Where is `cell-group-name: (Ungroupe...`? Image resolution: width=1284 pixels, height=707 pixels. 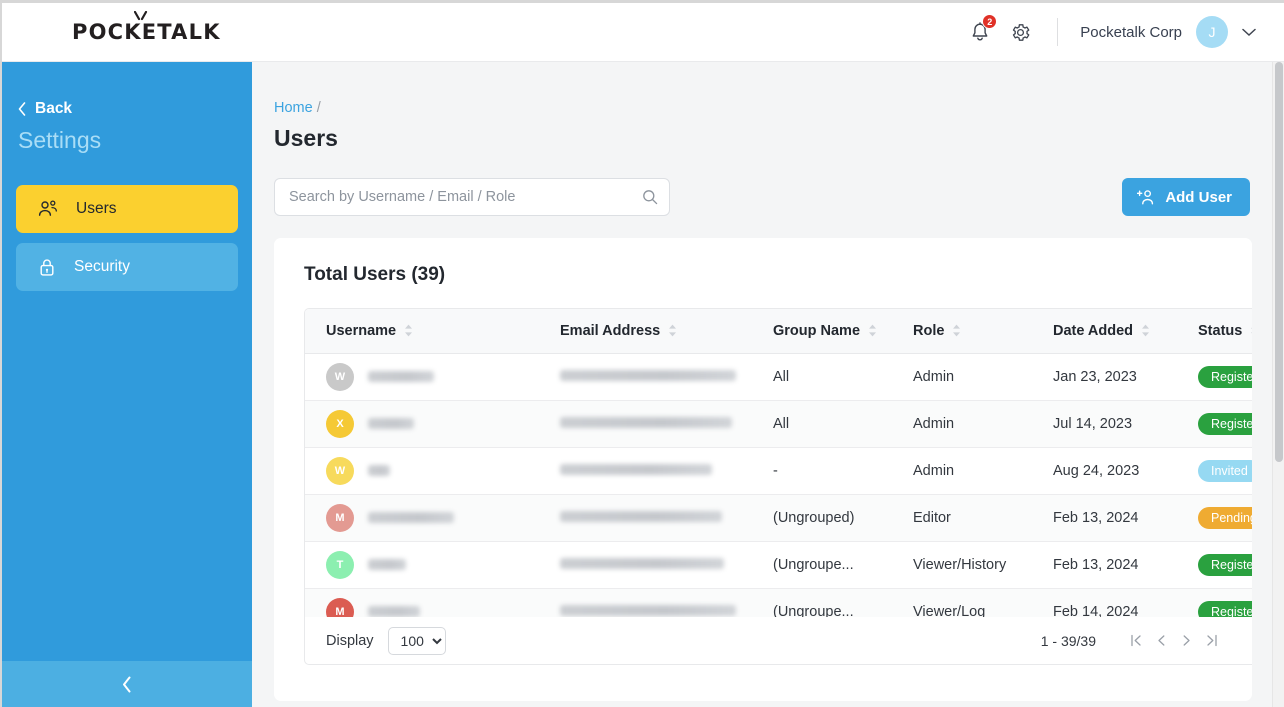 cell-group-name: (Ungroupe... is located at coordinates (822, 603).